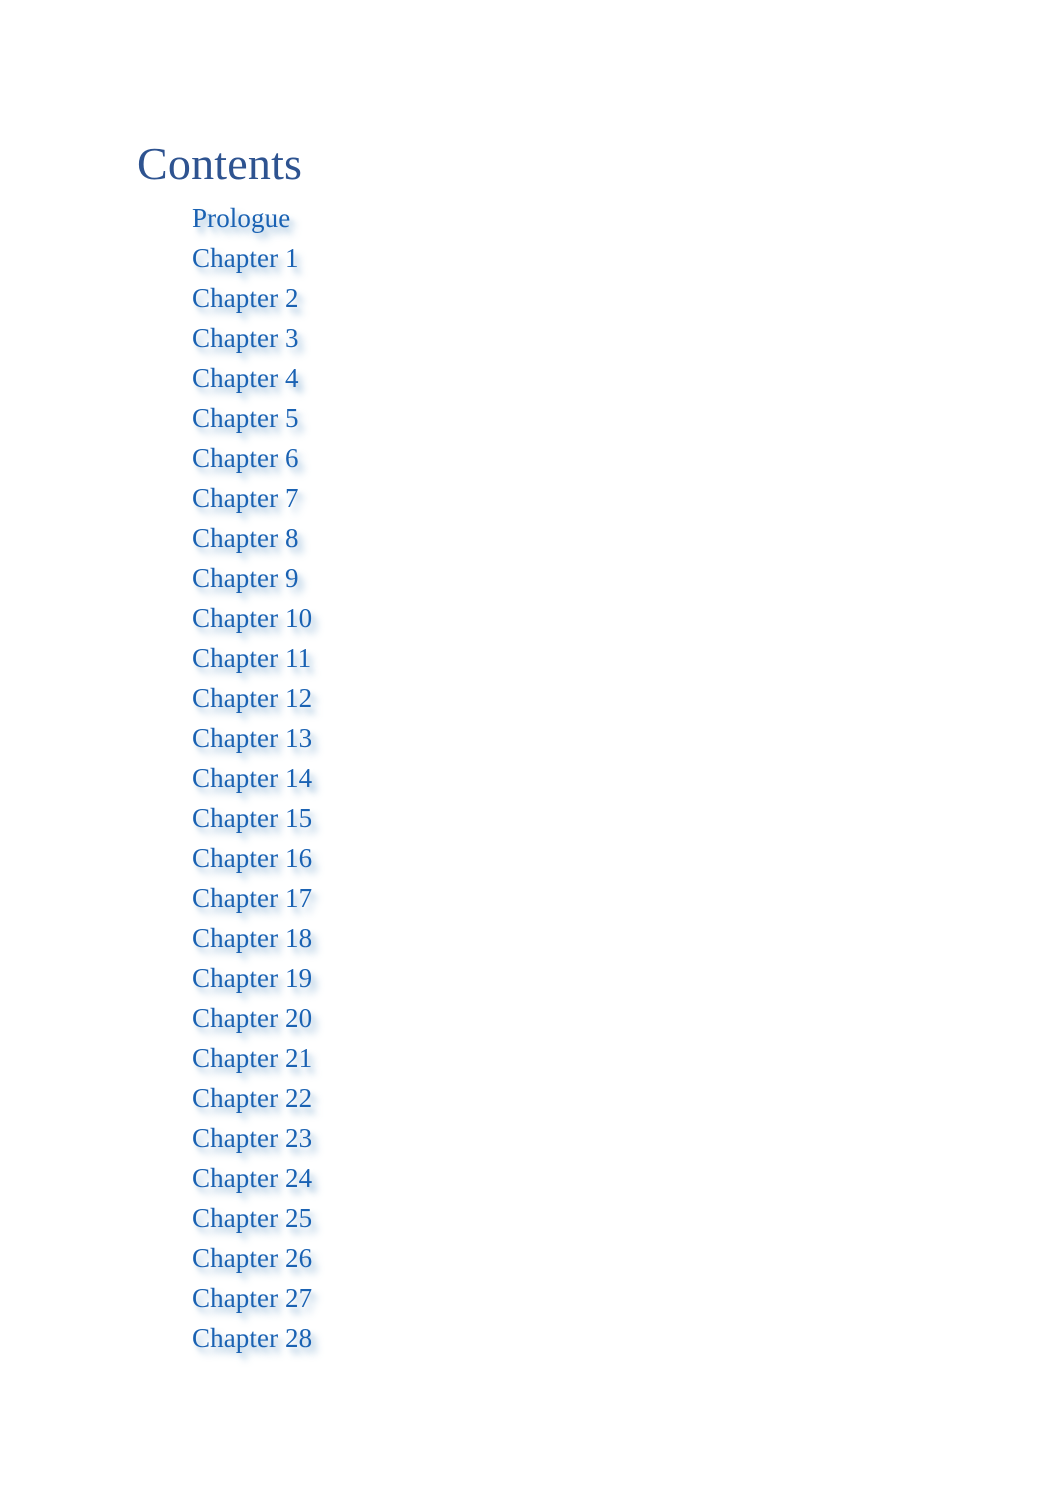 The width and height of the screenshot is (1062, 1504). What do you see at coordinates (252, 938) in the screenshot?
I see `toc-link: Chapter 18` at bounding box center [252, 938].